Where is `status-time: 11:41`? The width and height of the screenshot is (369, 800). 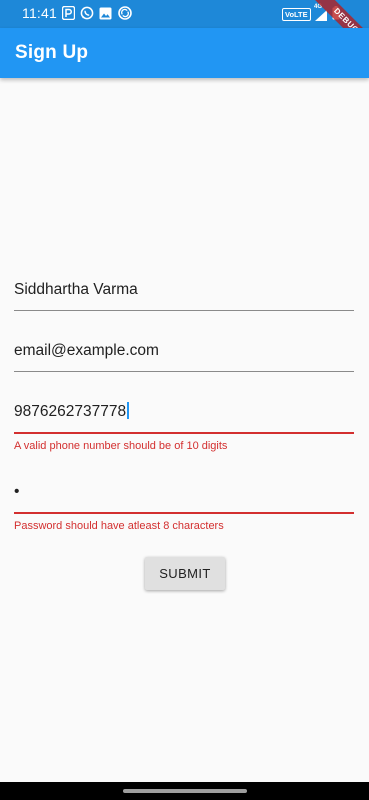
status-time: 11:41 is located at coordinates (39, 13).